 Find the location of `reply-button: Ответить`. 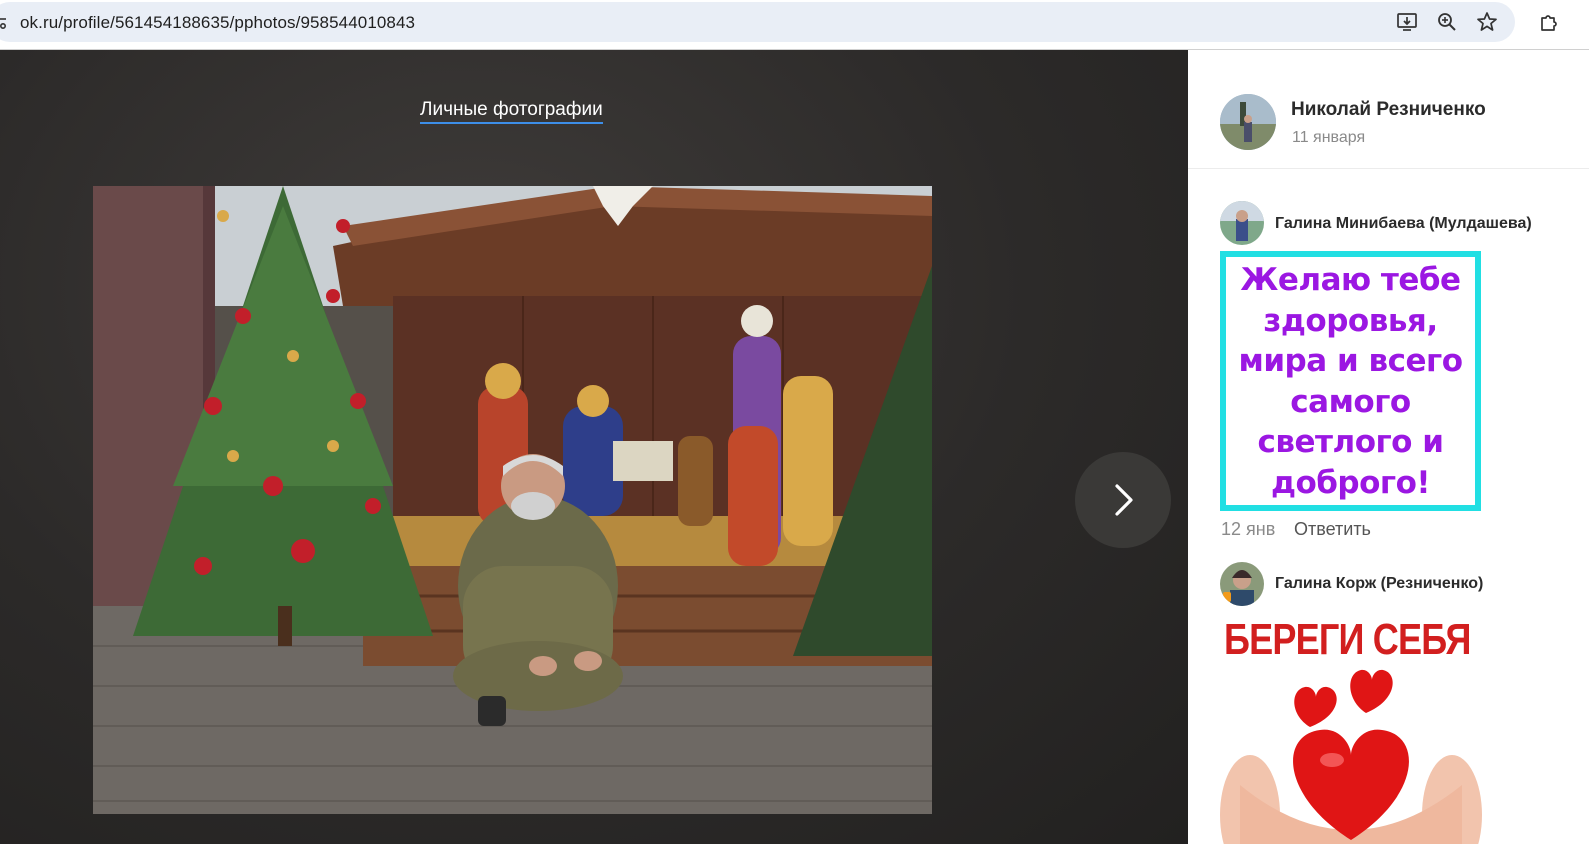

reply-button: Ответить is located at coordinates (1332, 529).